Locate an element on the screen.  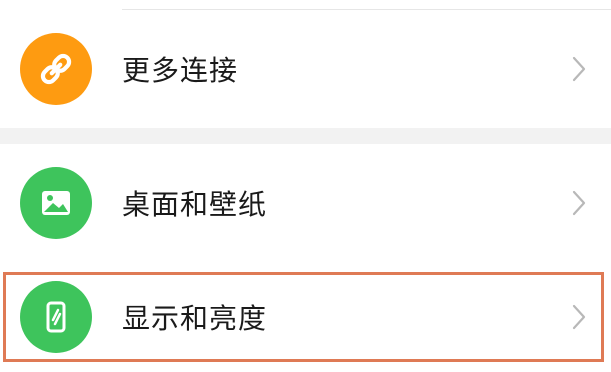
image-icon is located at coordinates (56, 203).